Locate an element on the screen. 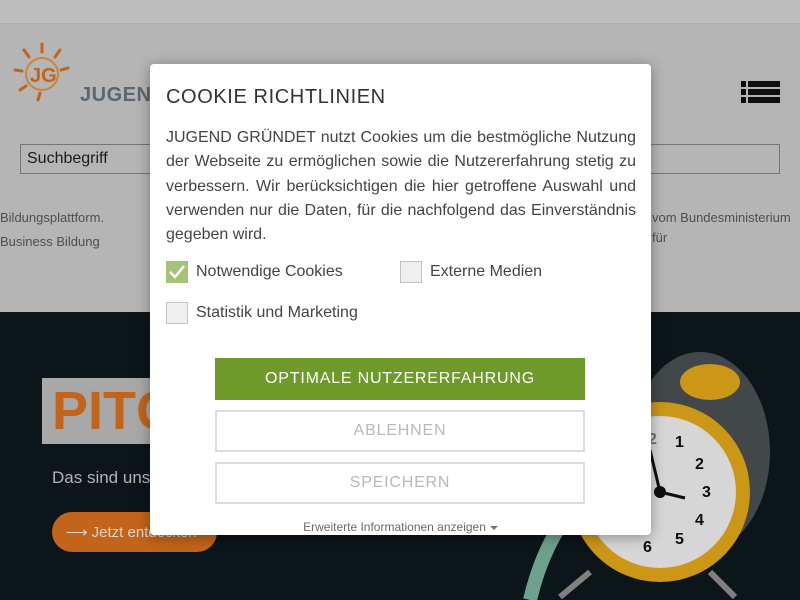  checkbox-necessary-cookies is located at coordinates (177, 272).